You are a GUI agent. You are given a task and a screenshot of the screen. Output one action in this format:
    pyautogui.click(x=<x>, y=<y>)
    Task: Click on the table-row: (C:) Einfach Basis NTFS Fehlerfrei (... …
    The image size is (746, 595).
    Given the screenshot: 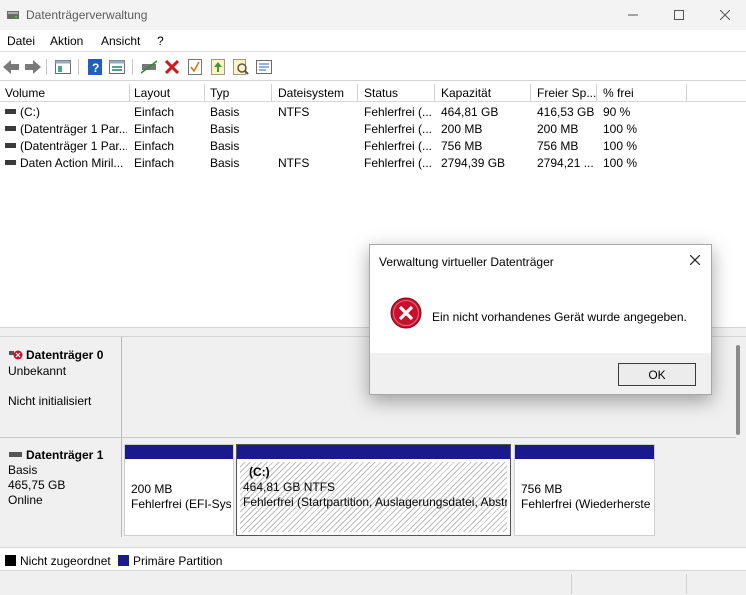 What is the action you would take?
    pyautogui.click(x=373, y=111)
    